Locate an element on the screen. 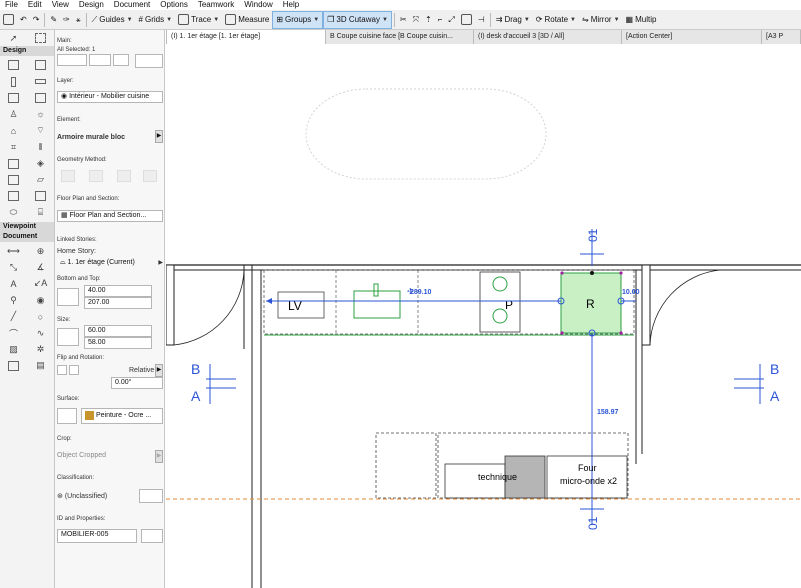 Image resolution: width=801 pixels, height=588 pixels. polyline-tool: ⌒ is located at coordinates (13, 333).